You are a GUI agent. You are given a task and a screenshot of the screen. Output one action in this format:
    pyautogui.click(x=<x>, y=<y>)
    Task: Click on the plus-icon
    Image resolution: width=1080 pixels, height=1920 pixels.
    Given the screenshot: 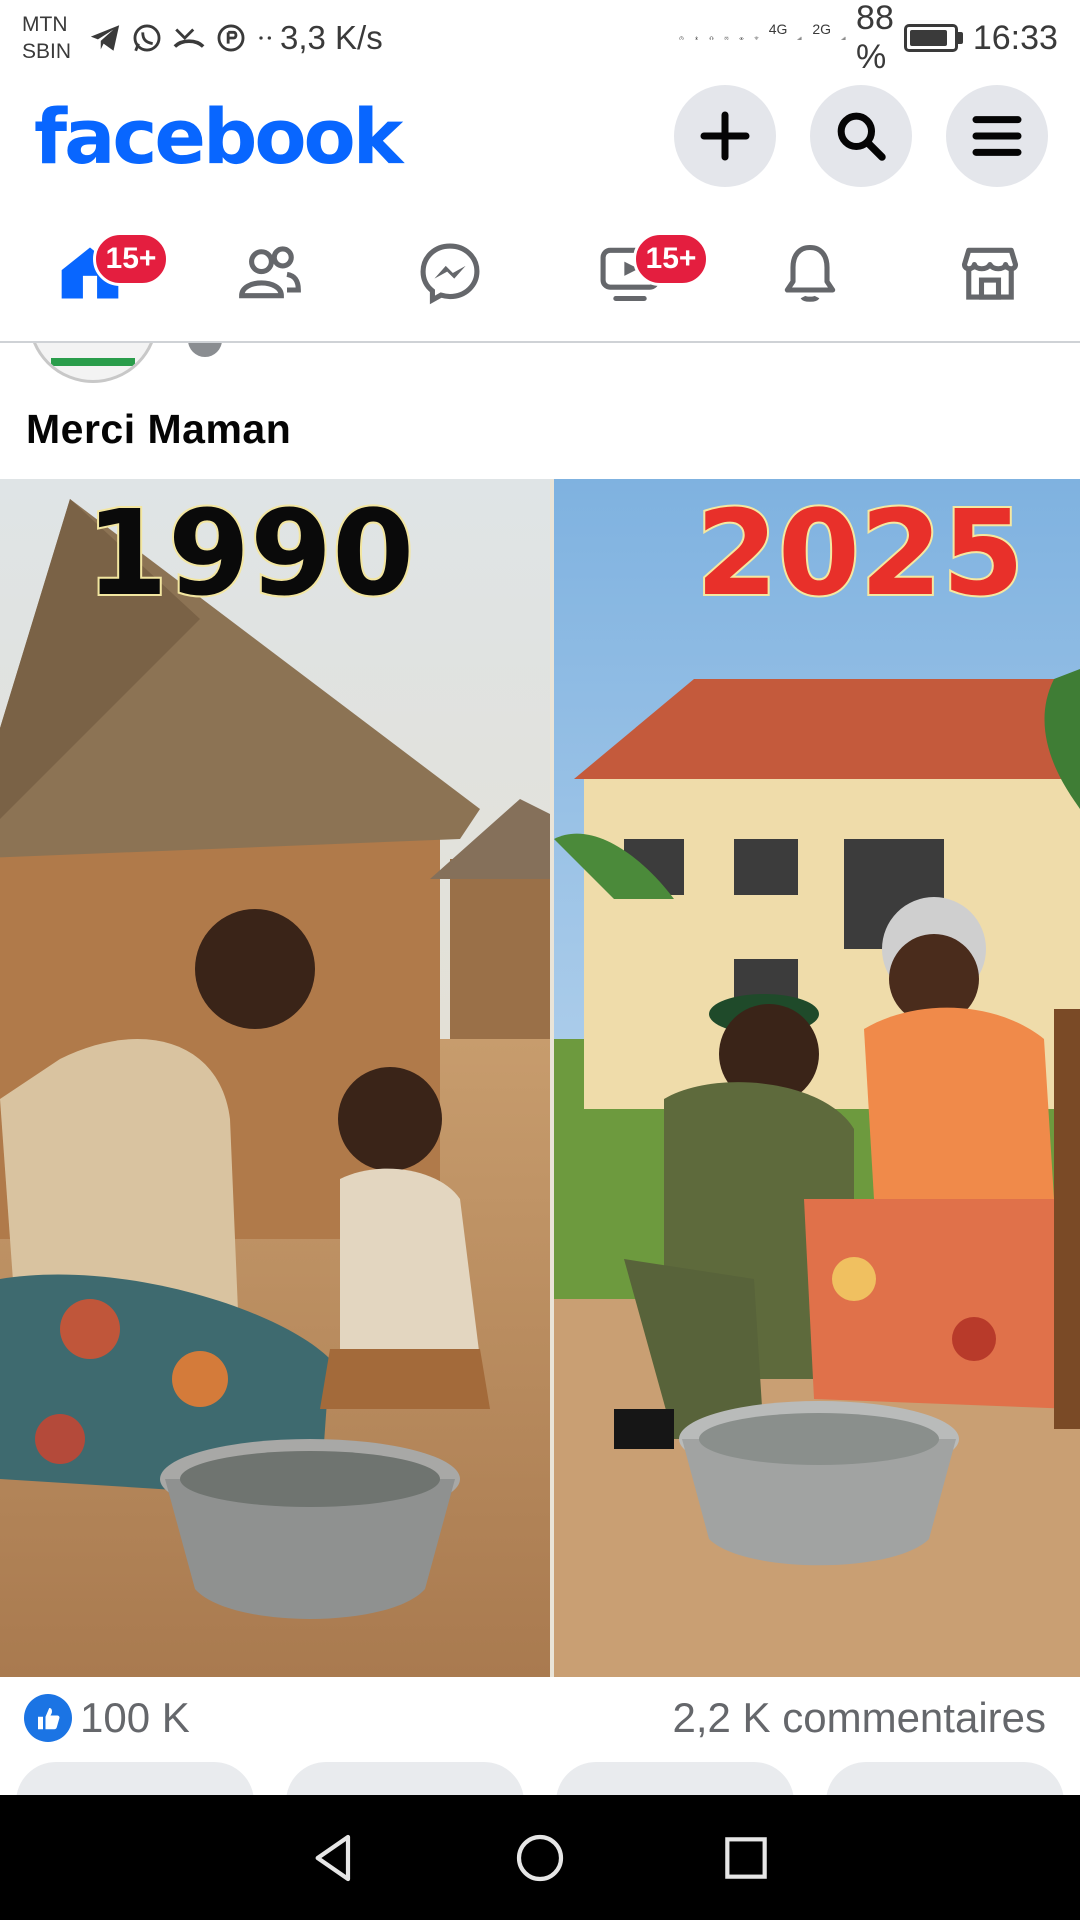 What is the action you would take?
    pyautogui.click(x=725, y=136)
    